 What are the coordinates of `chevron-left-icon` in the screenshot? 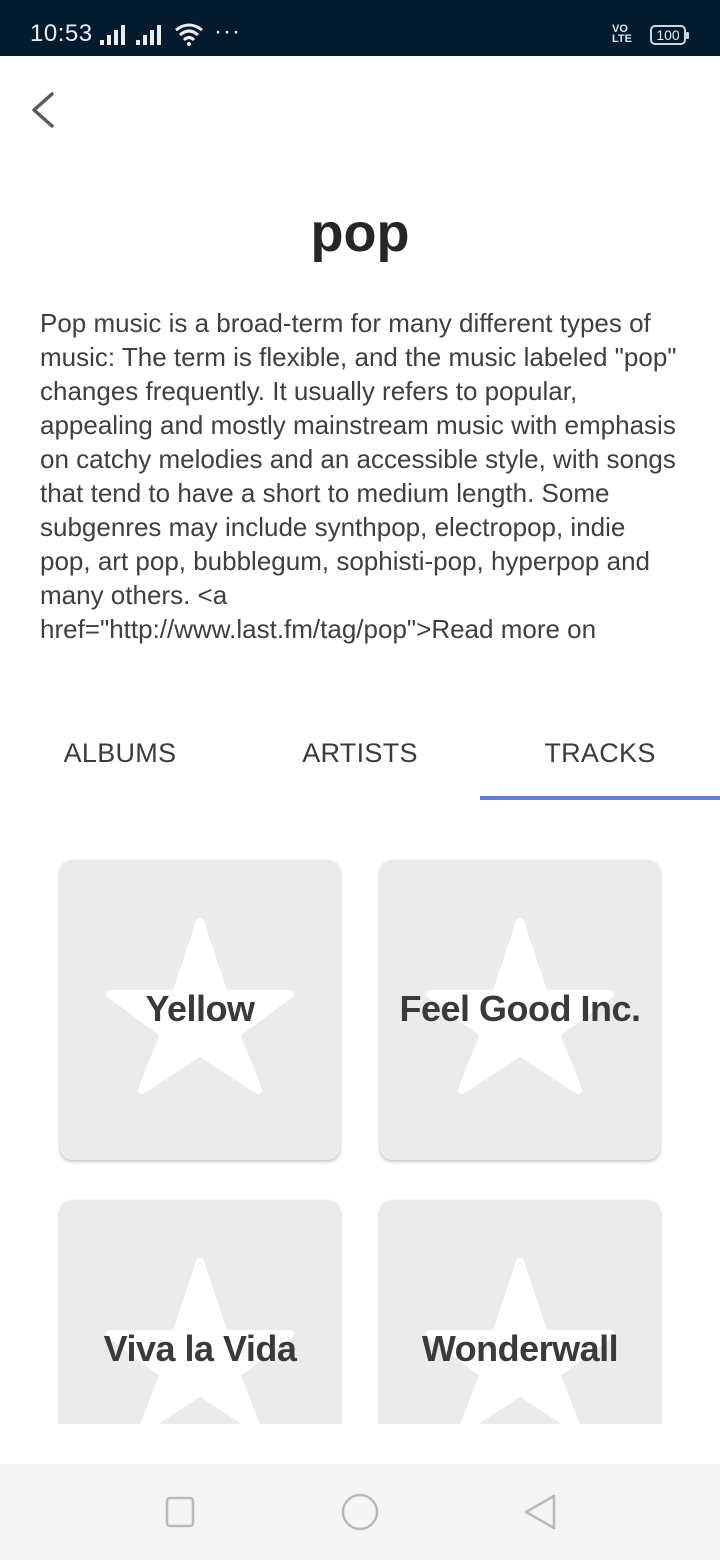 It's located at (43, 110).